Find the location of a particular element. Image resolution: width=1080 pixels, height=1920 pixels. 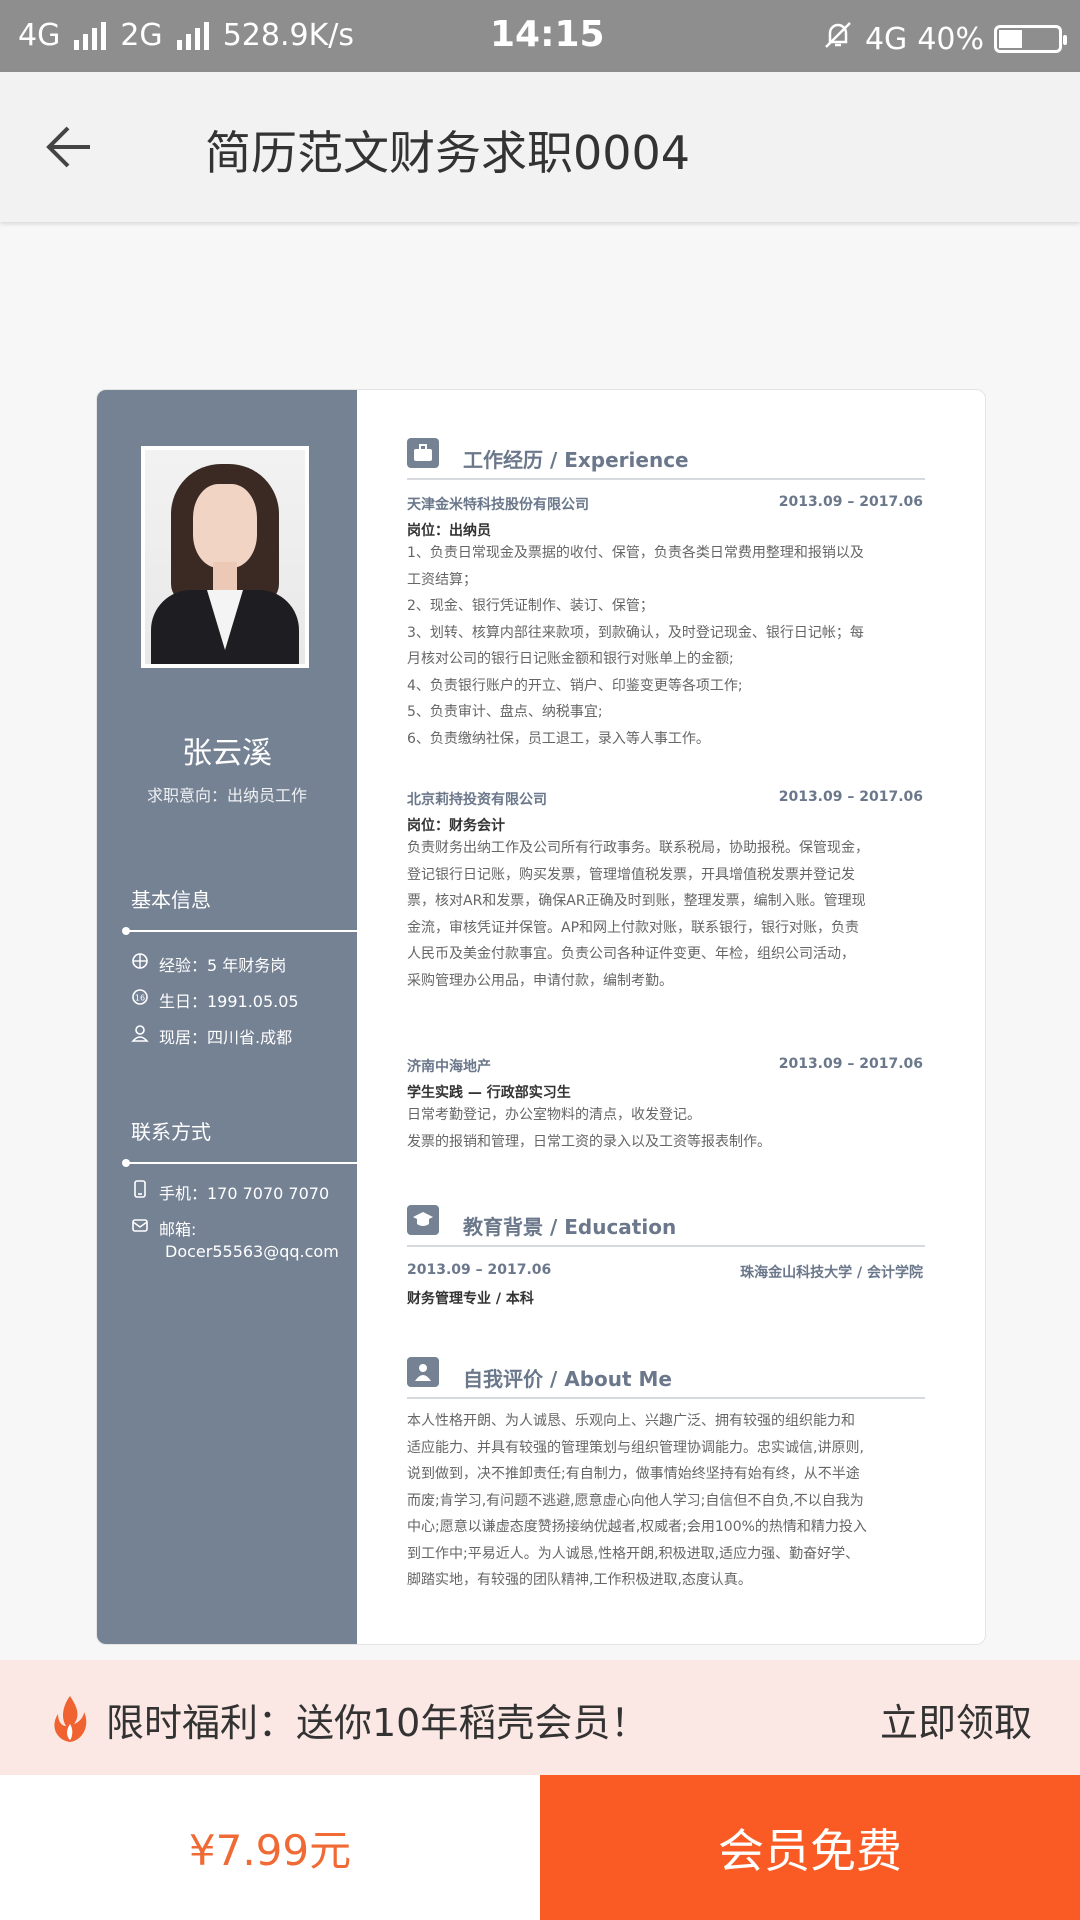

back-arrow-icon is located at coordinates (68, 147).